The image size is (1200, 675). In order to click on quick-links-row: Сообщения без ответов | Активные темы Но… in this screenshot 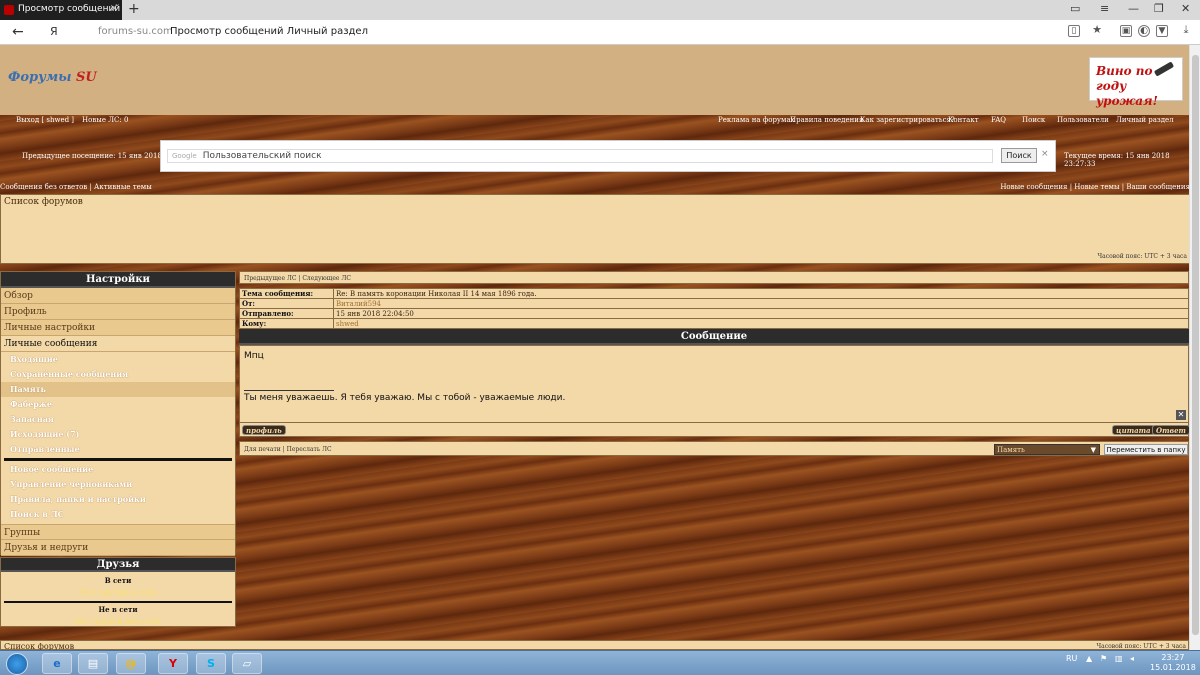, I will do `click(600, 188)`.